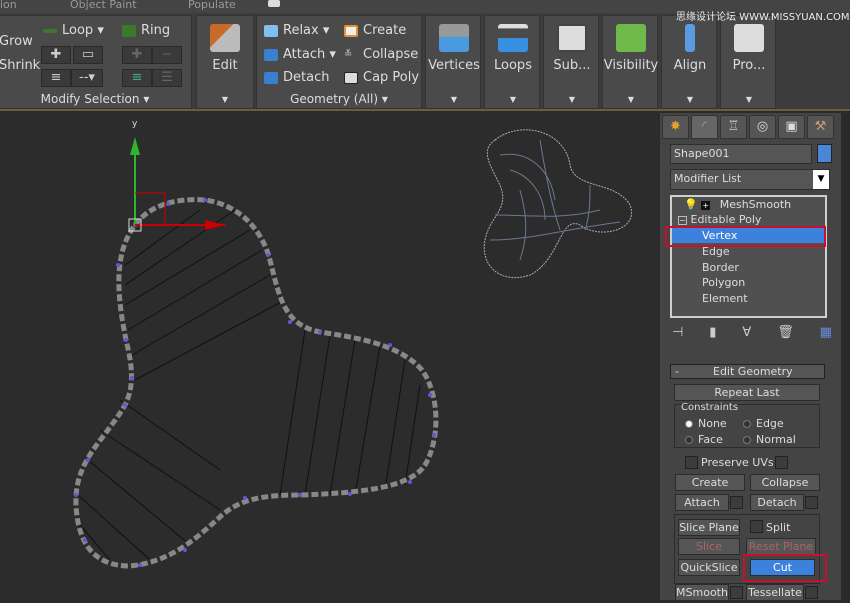 The image size is (850, 603). I want to click on attach-button: Attach ▾, so click(300, 54).